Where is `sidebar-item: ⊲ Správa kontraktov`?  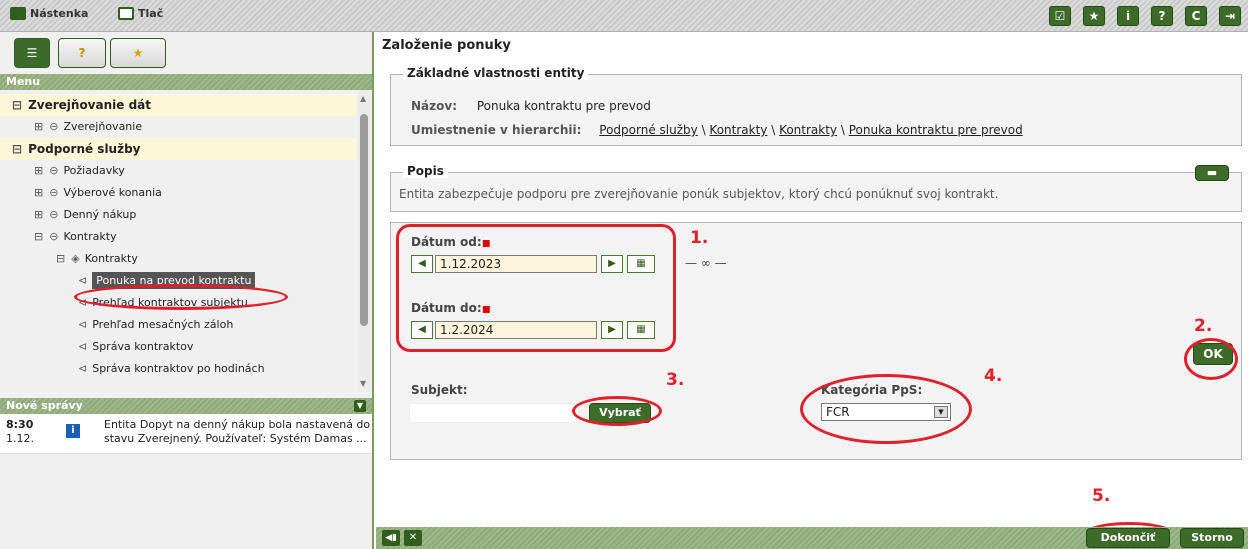
sidebar-item: ⊲ Správa kontraktov is located at coordinates (178, 347).